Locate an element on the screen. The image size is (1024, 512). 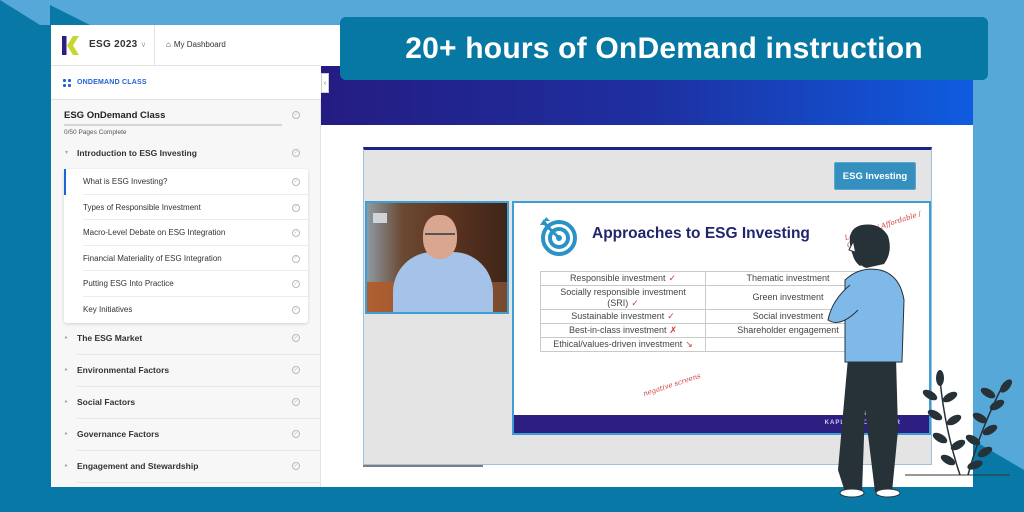
kaplan-logo-icon is located at coordinates (70, 45).